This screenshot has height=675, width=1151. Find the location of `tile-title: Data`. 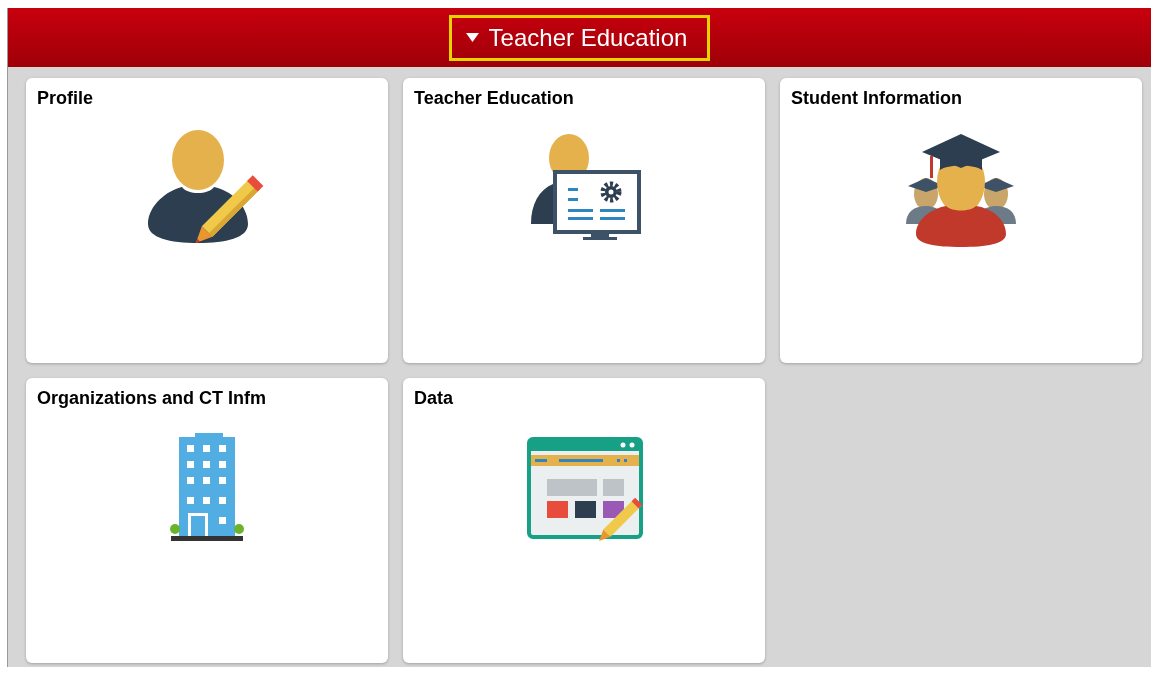

tile-title: Data is located at coordinates (434, 398).